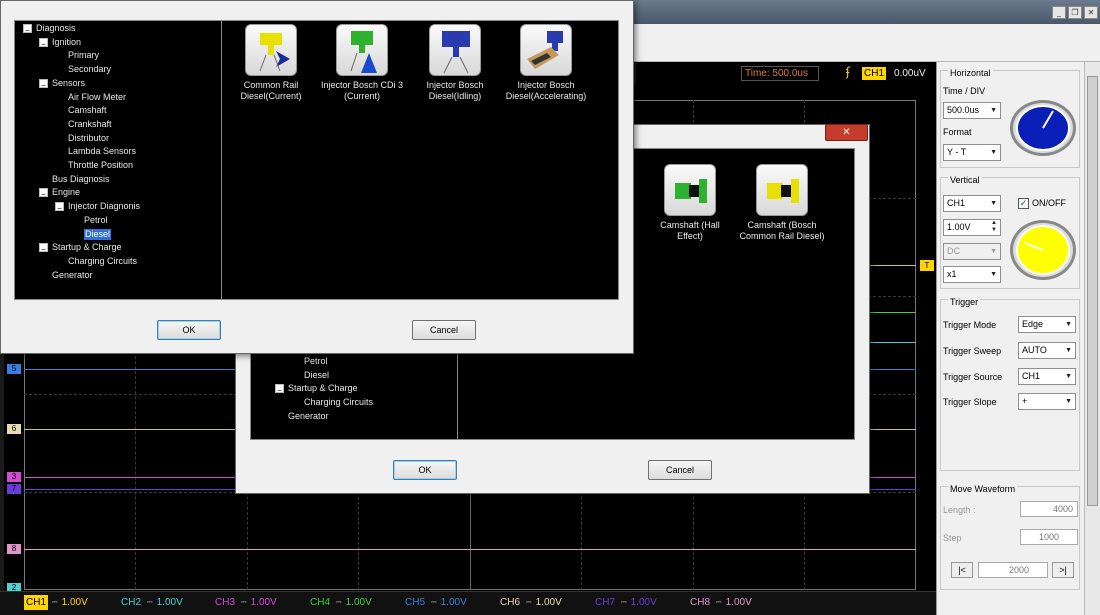  Describe the element at coordinates (425, 470) in the screenshot. I see `back-ok-button: OK` at that location.